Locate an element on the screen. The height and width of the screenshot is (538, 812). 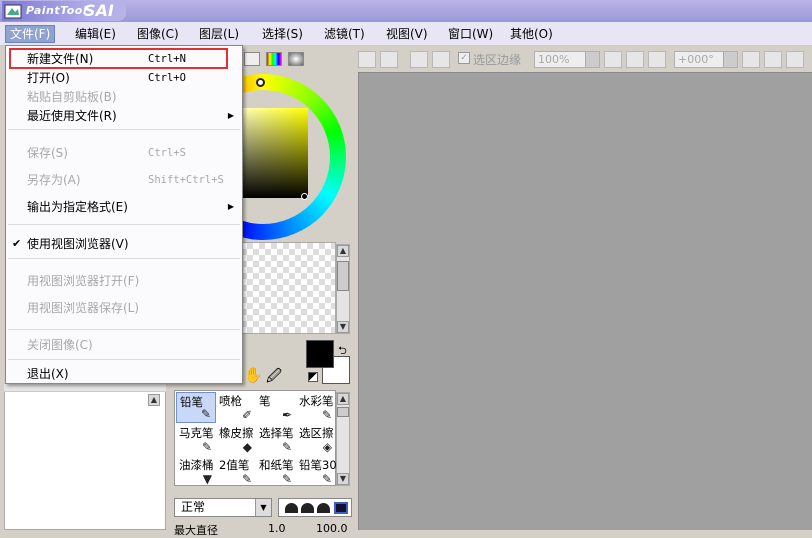
mixer-tab is located at coordinates (296, 59).